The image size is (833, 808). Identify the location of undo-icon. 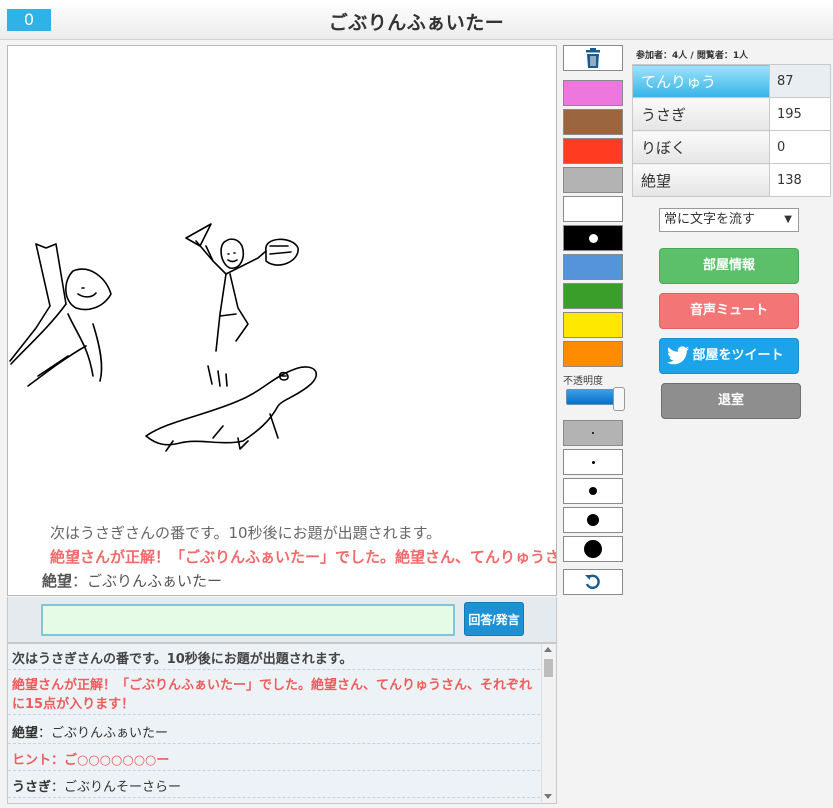
(592, 582).